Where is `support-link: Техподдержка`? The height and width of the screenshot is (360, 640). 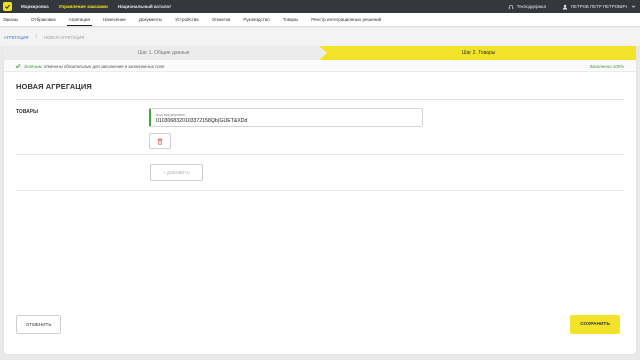 support-link: Техподдержка is located at coordinates (527, 7).